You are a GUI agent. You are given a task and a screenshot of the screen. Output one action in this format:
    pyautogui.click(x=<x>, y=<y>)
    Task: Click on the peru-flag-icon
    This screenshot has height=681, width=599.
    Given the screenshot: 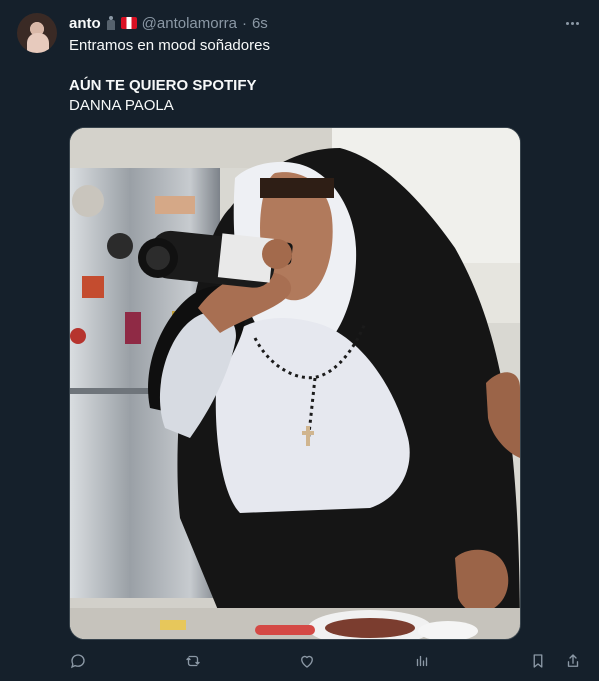 What is the action you would take?
    pyautogui.click(x=128, y=23)
    